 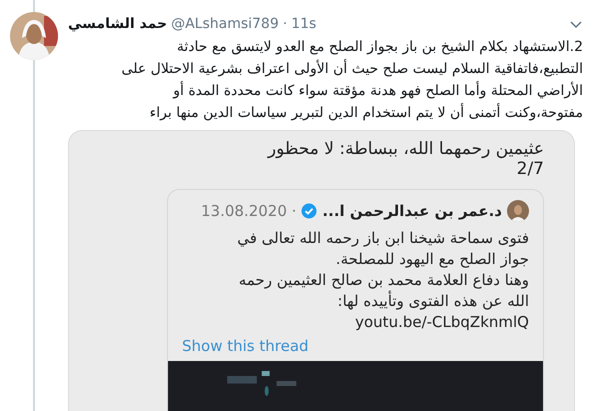 What do you see at coordinates (225, 24) in the screenshot?
I see `author-handle: @ALshamsi789` at bounding box center [225, 24].